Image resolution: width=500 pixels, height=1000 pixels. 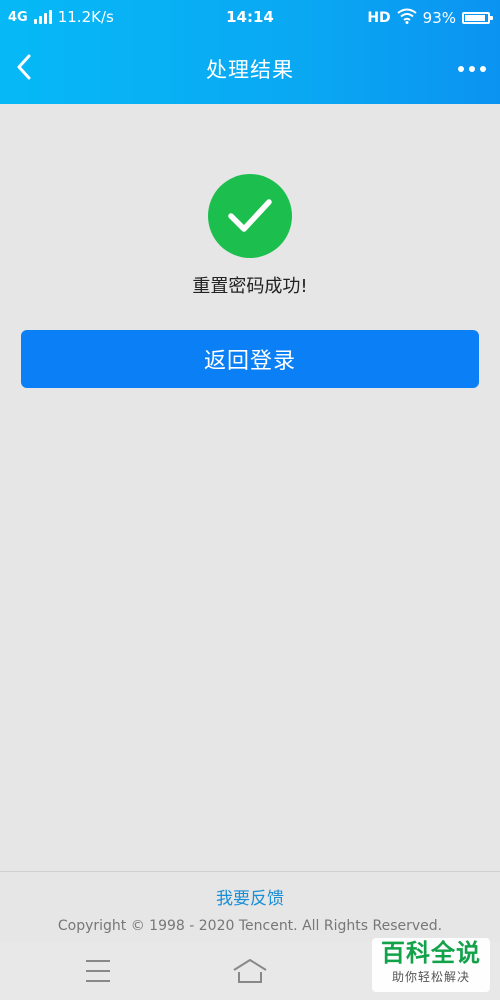 I want to click on return-login-button: 返回登录, so click(x=250, y=359).